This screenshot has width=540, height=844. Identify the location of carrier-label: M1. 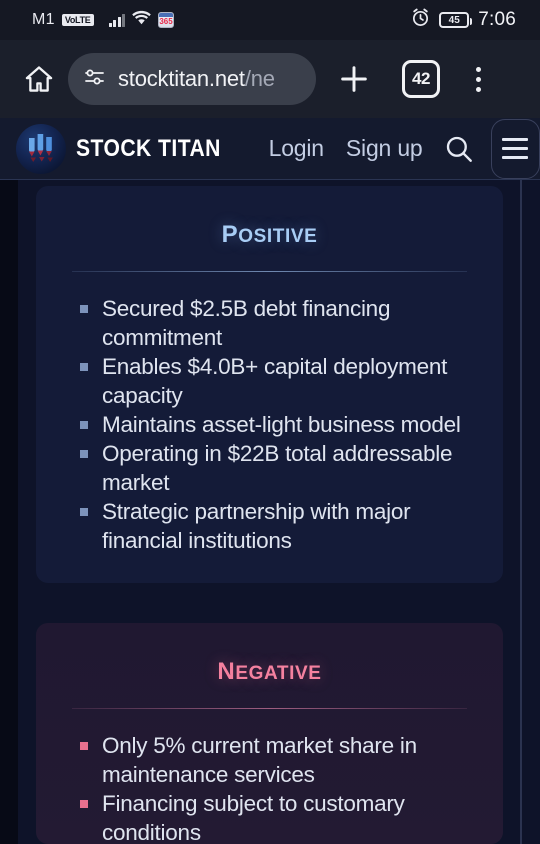
(43, 19).